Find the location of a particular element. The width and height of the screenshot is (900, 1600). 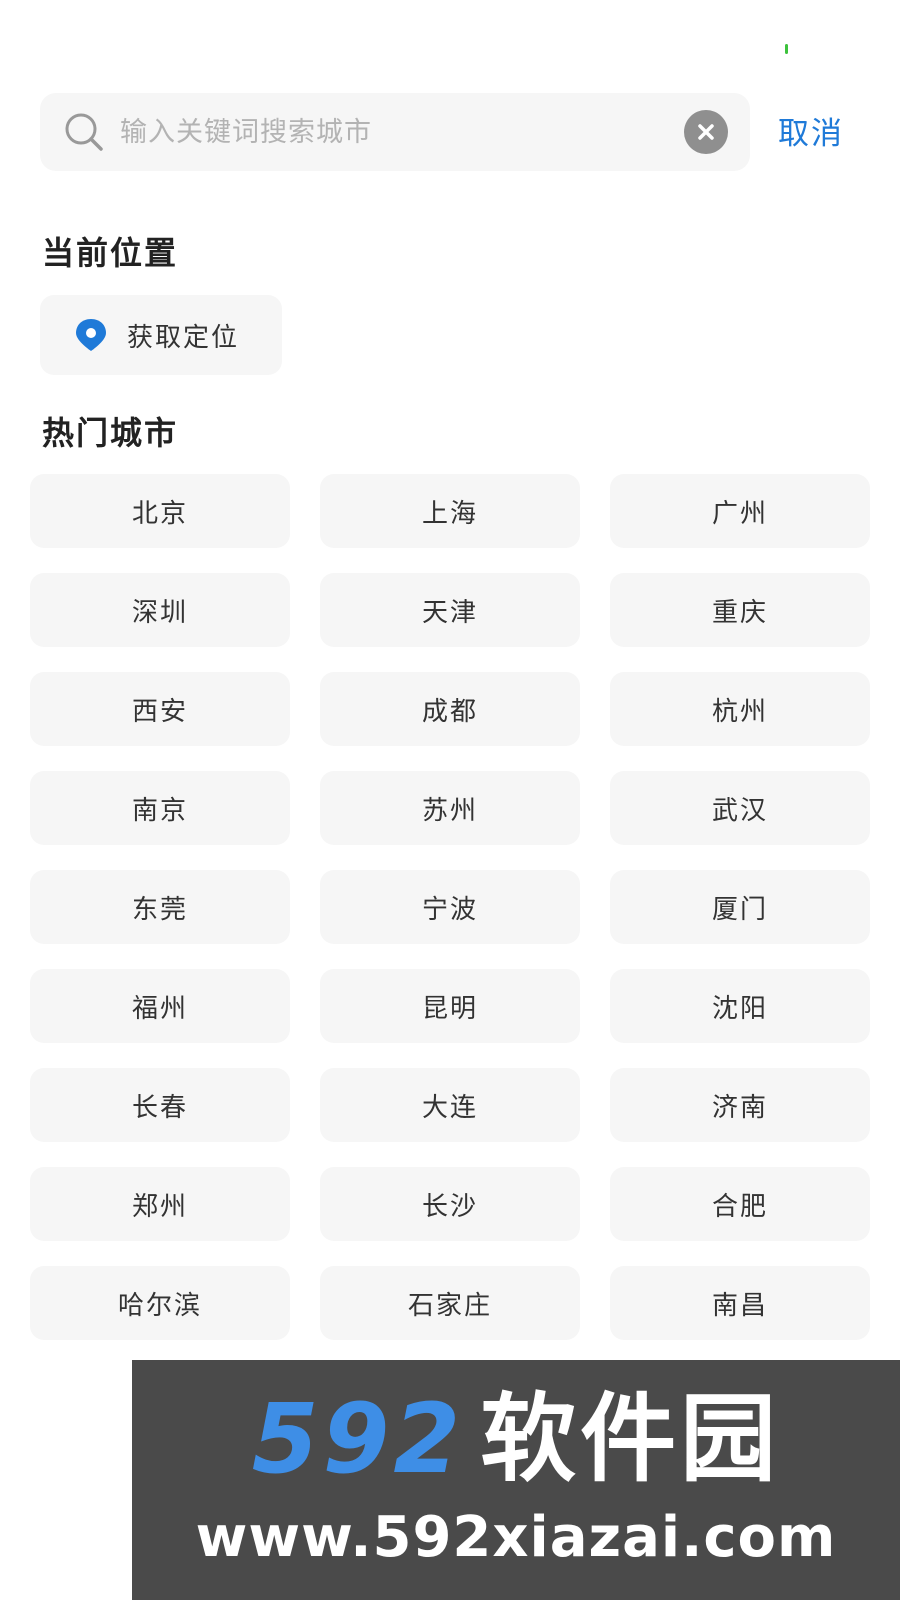

city-chip: 苏州 is located at coordinates (450, 808).